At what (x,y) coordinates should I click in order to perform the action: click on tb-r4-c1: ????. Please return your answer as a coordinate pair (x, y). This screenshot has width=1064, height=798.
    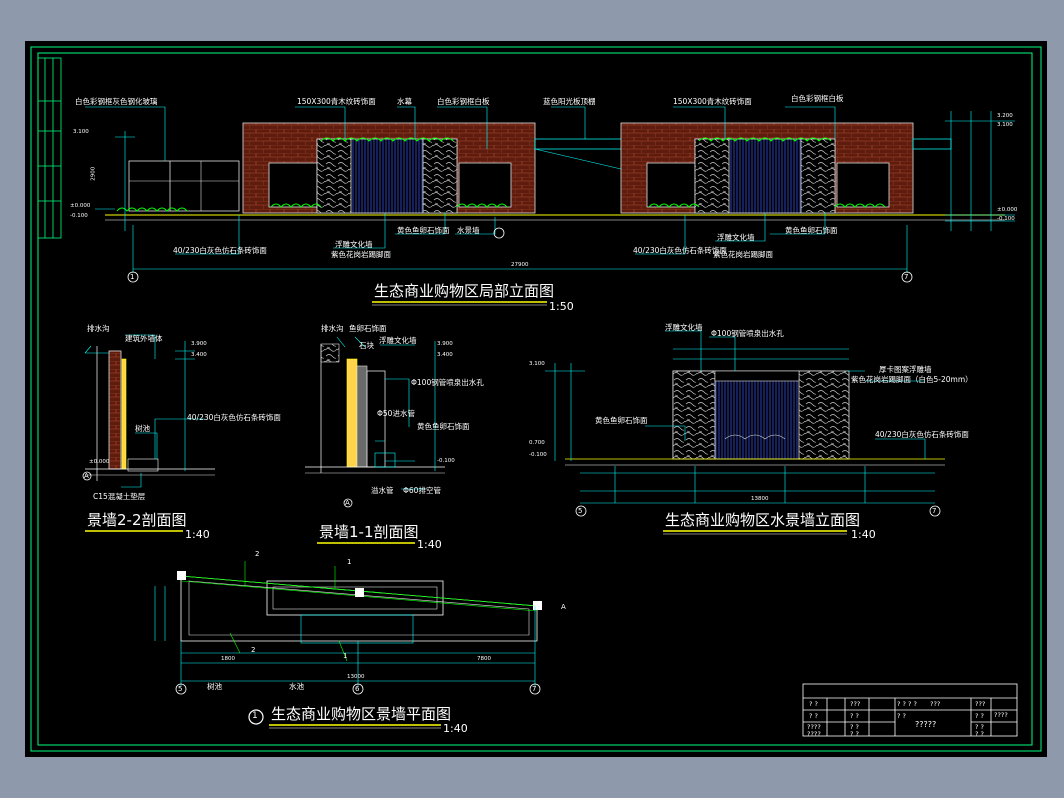
    Looking at the image, I should click on (814, 734).